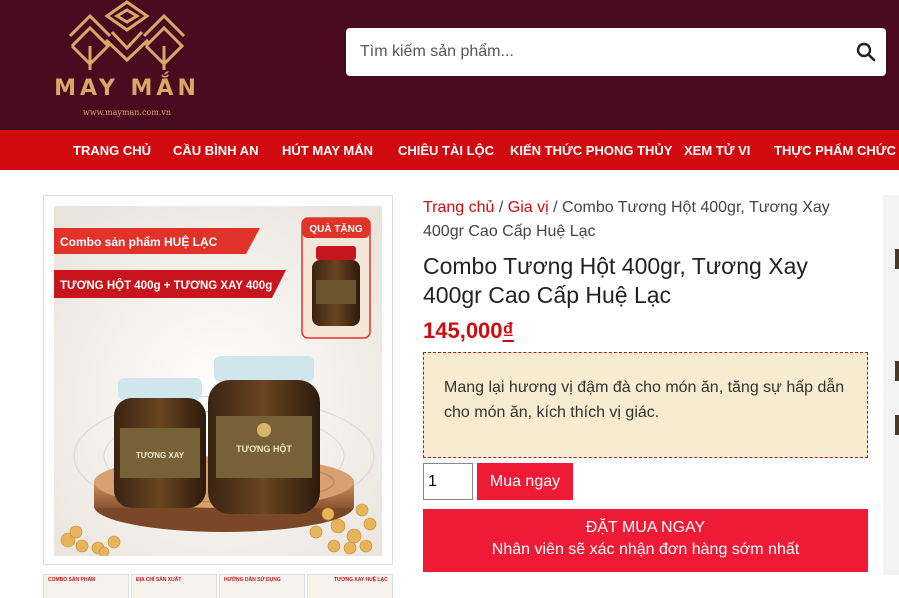 Image resolution: width=899 pixels, height=598 pixels. Describe the element at coordinates (336, 228) in the screenshot. I see `gift-label: QUÀ TẶNG` at that location.